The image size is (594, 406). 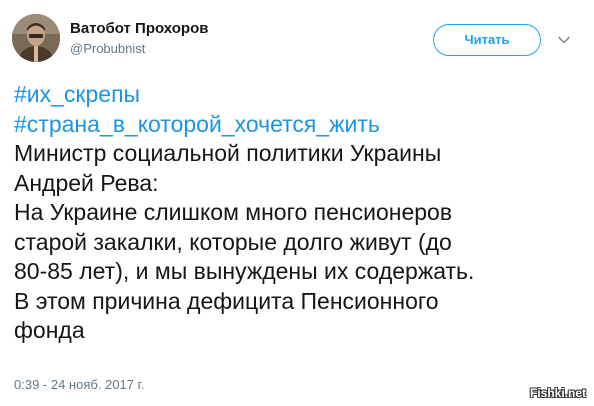 What do you see at coordinates (49, 330) in the screenshot?
I see `tweet-text-line: фонда` at bounding box center [49, 330].